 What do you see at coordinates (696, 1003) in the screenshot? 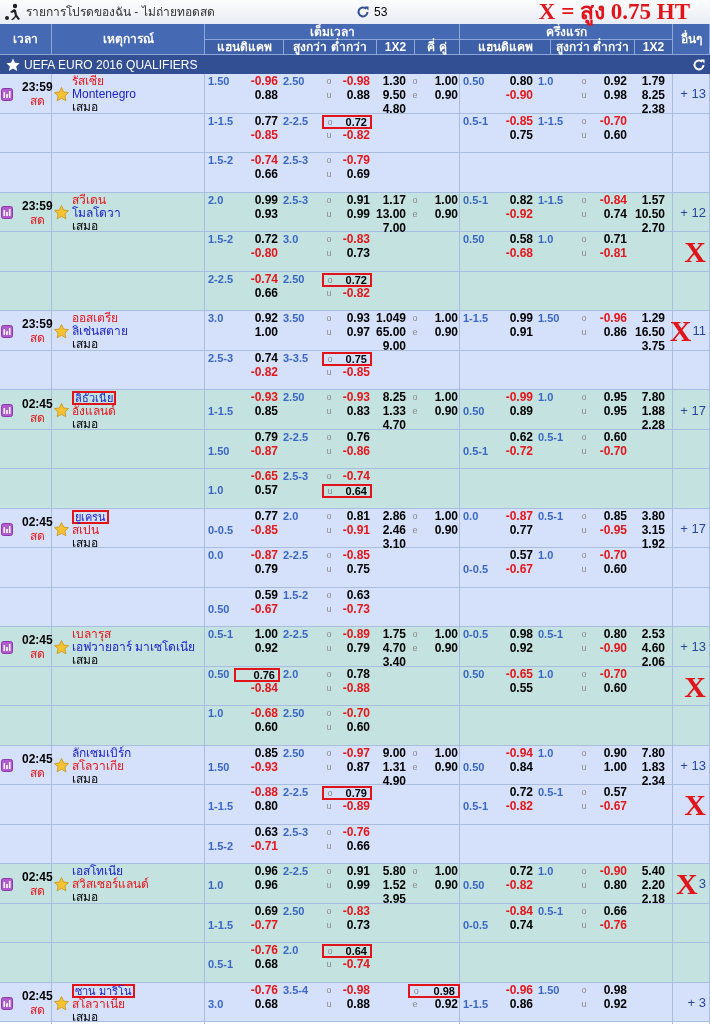
I see `more-bets-link: + 3` at bounding box center [696, 1003].